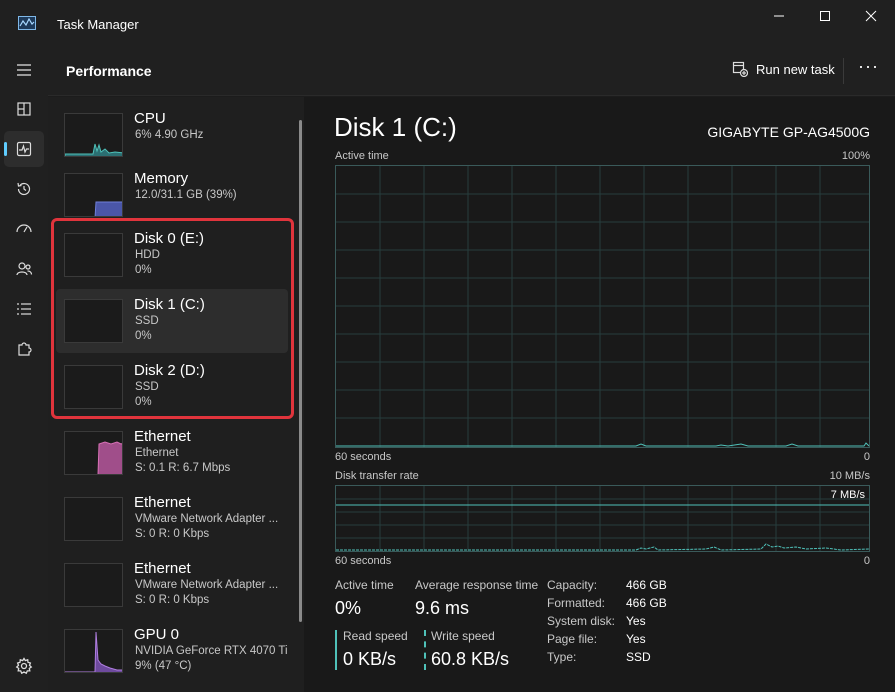 Image resolution: width=895 pixels, height=692 pixels. What do you see at coordinates (638, 657) in the screenshot?
I see `type-value: SSD` at bounding box center [638, 657].